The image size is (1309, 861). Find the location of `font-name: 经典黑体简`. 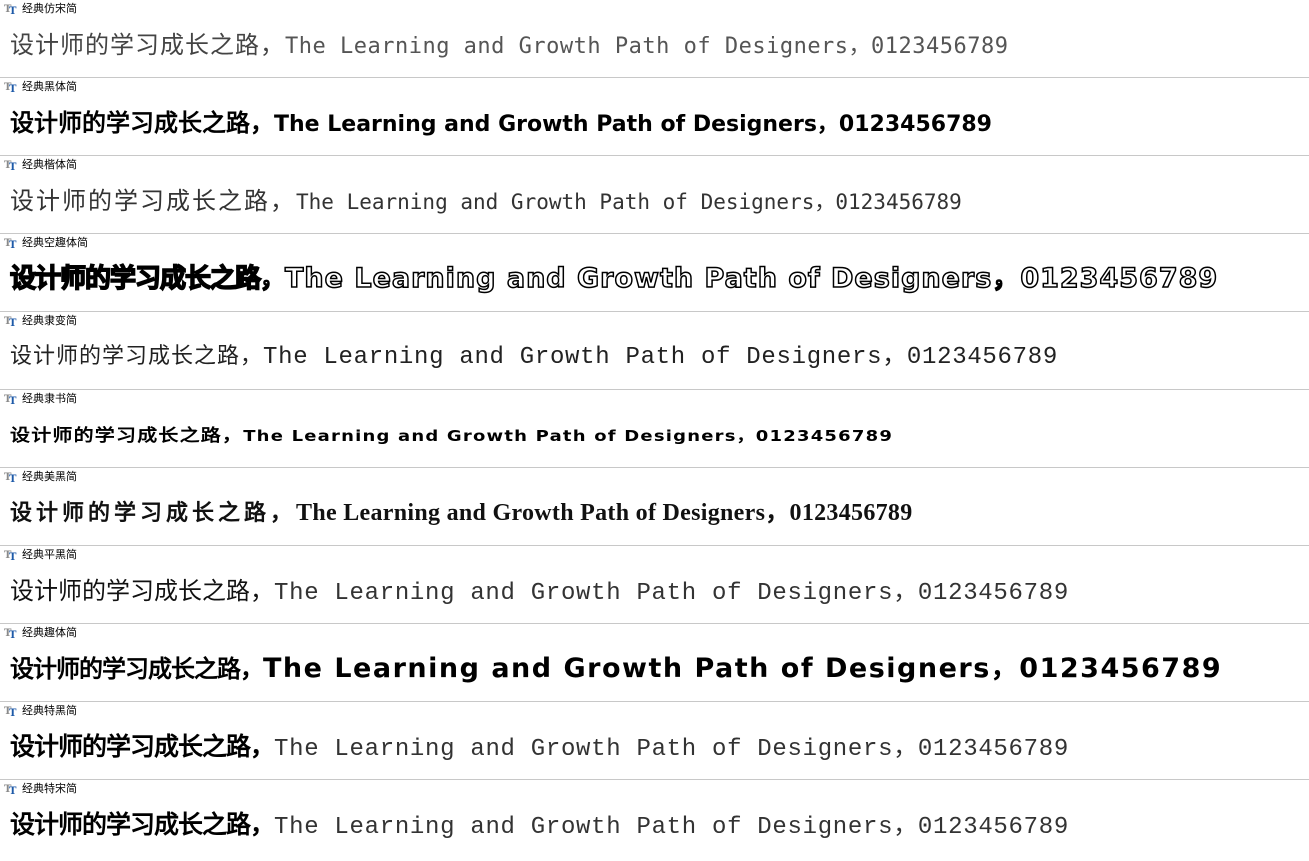

font-name: 经典黑体简 is located at coordinates (49, 86).